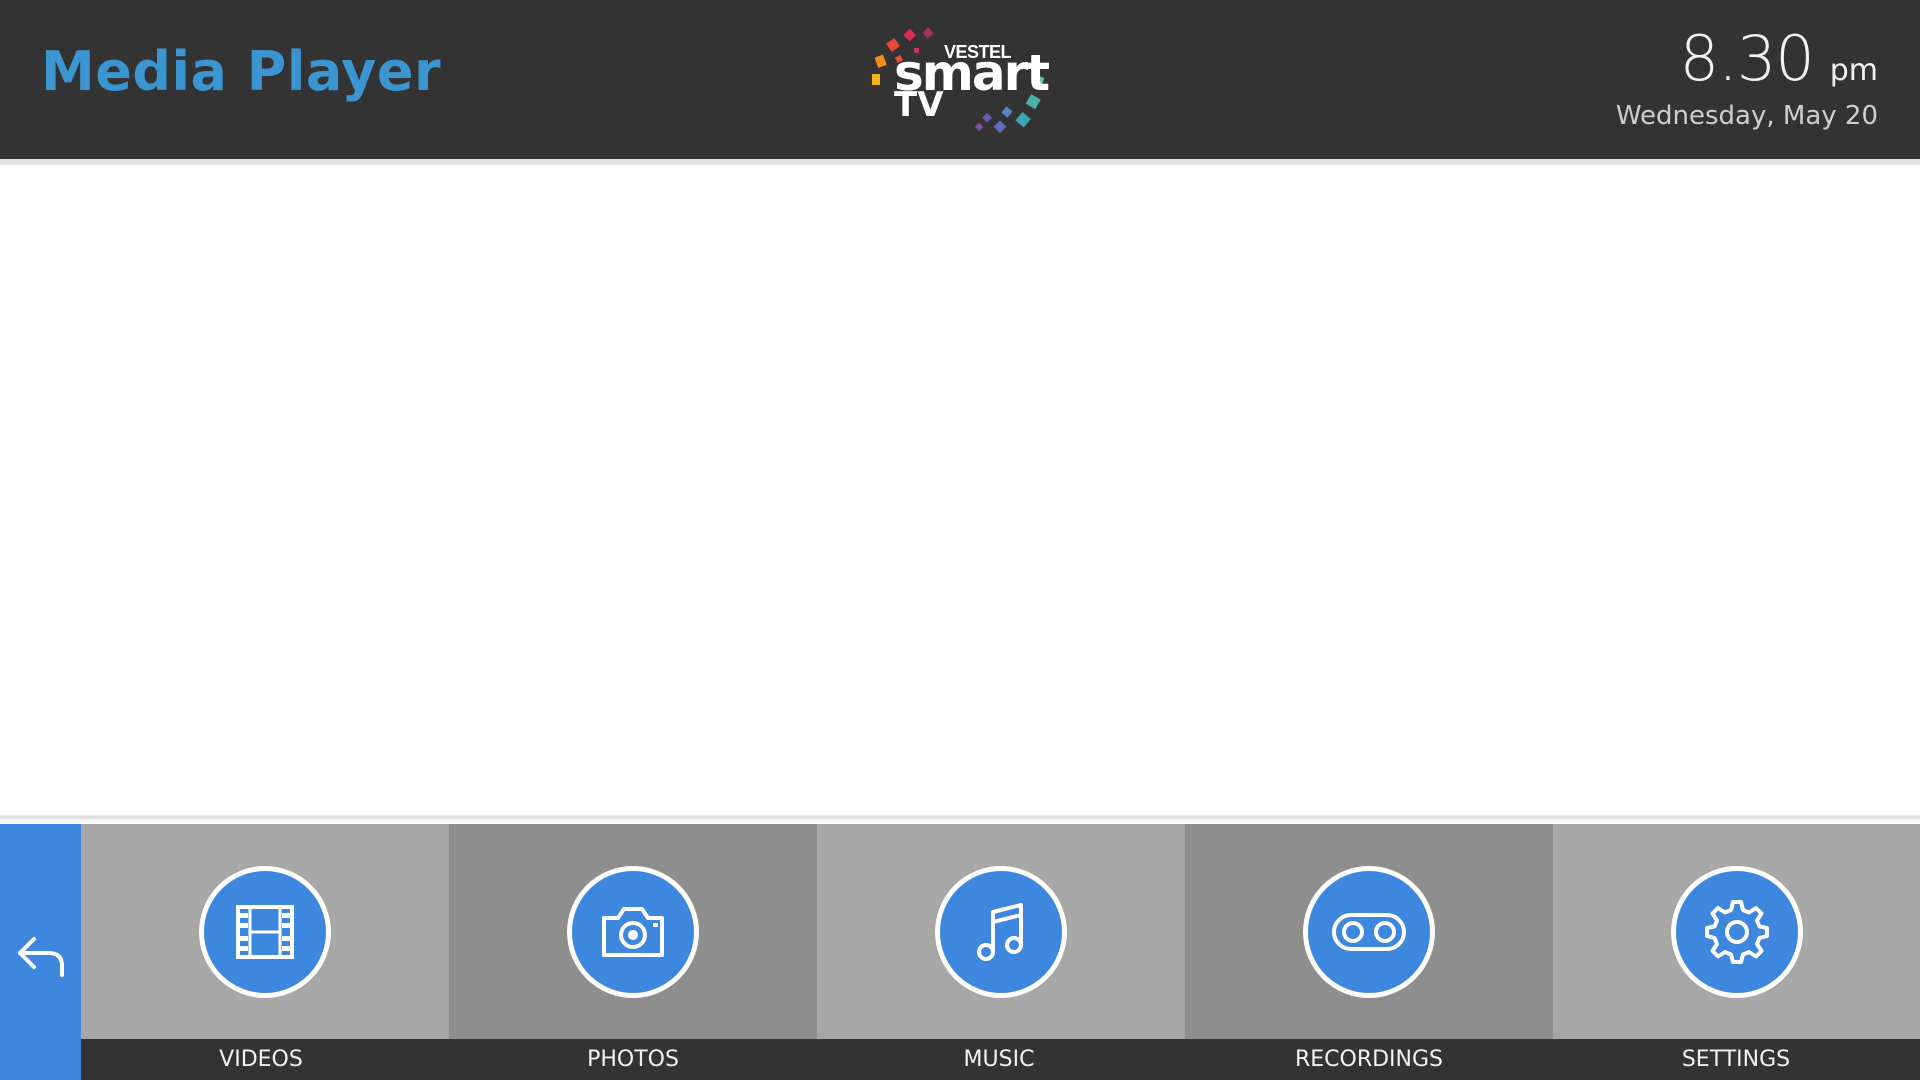 Image resolution: width=1920 pixels, height=1080 pixels. I want to click on menu-item-videos-label: VIDEOS, so click(261, 1059).